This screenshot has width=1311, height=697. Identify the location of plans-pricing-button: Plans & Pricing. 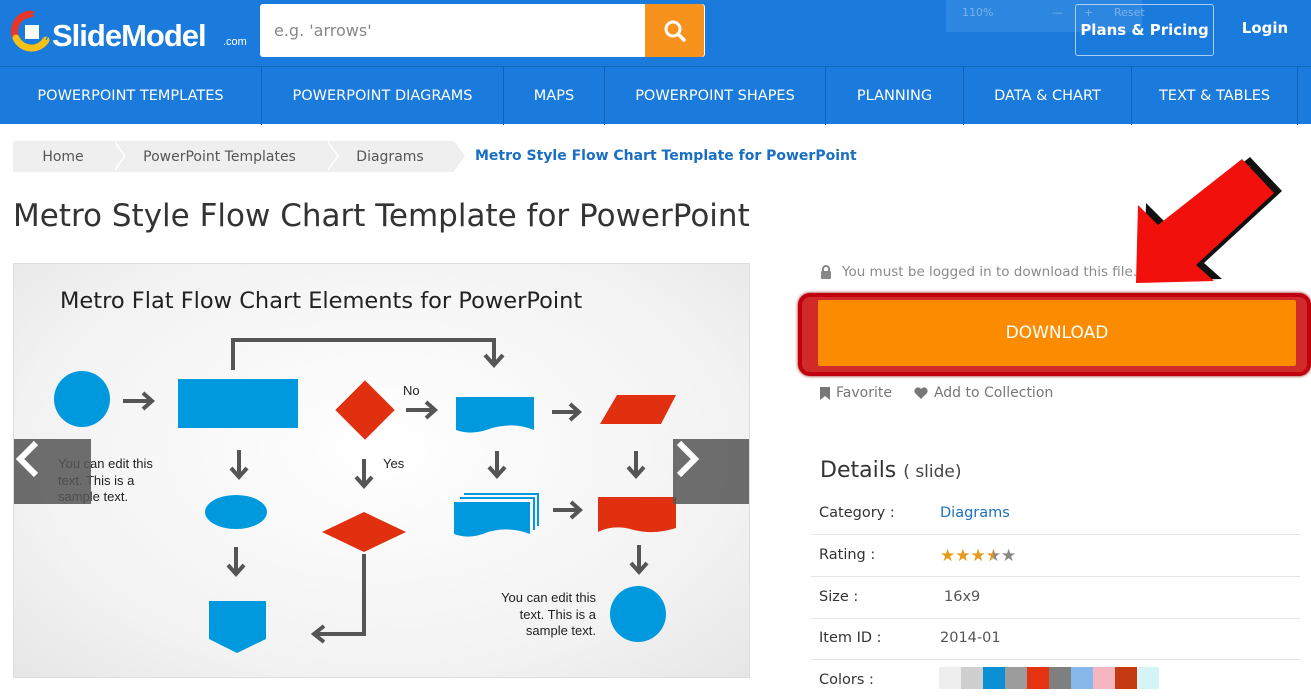
(1144, 30).